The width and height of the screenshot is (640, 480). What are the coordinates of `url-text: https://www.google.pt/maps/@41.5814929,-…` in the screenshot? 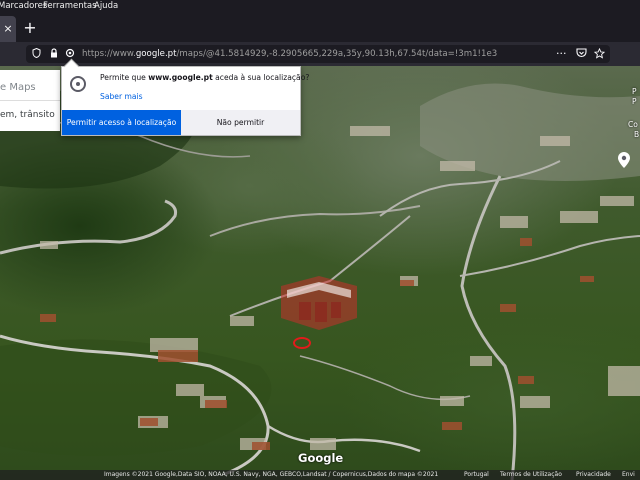 It's located at (289, 54).